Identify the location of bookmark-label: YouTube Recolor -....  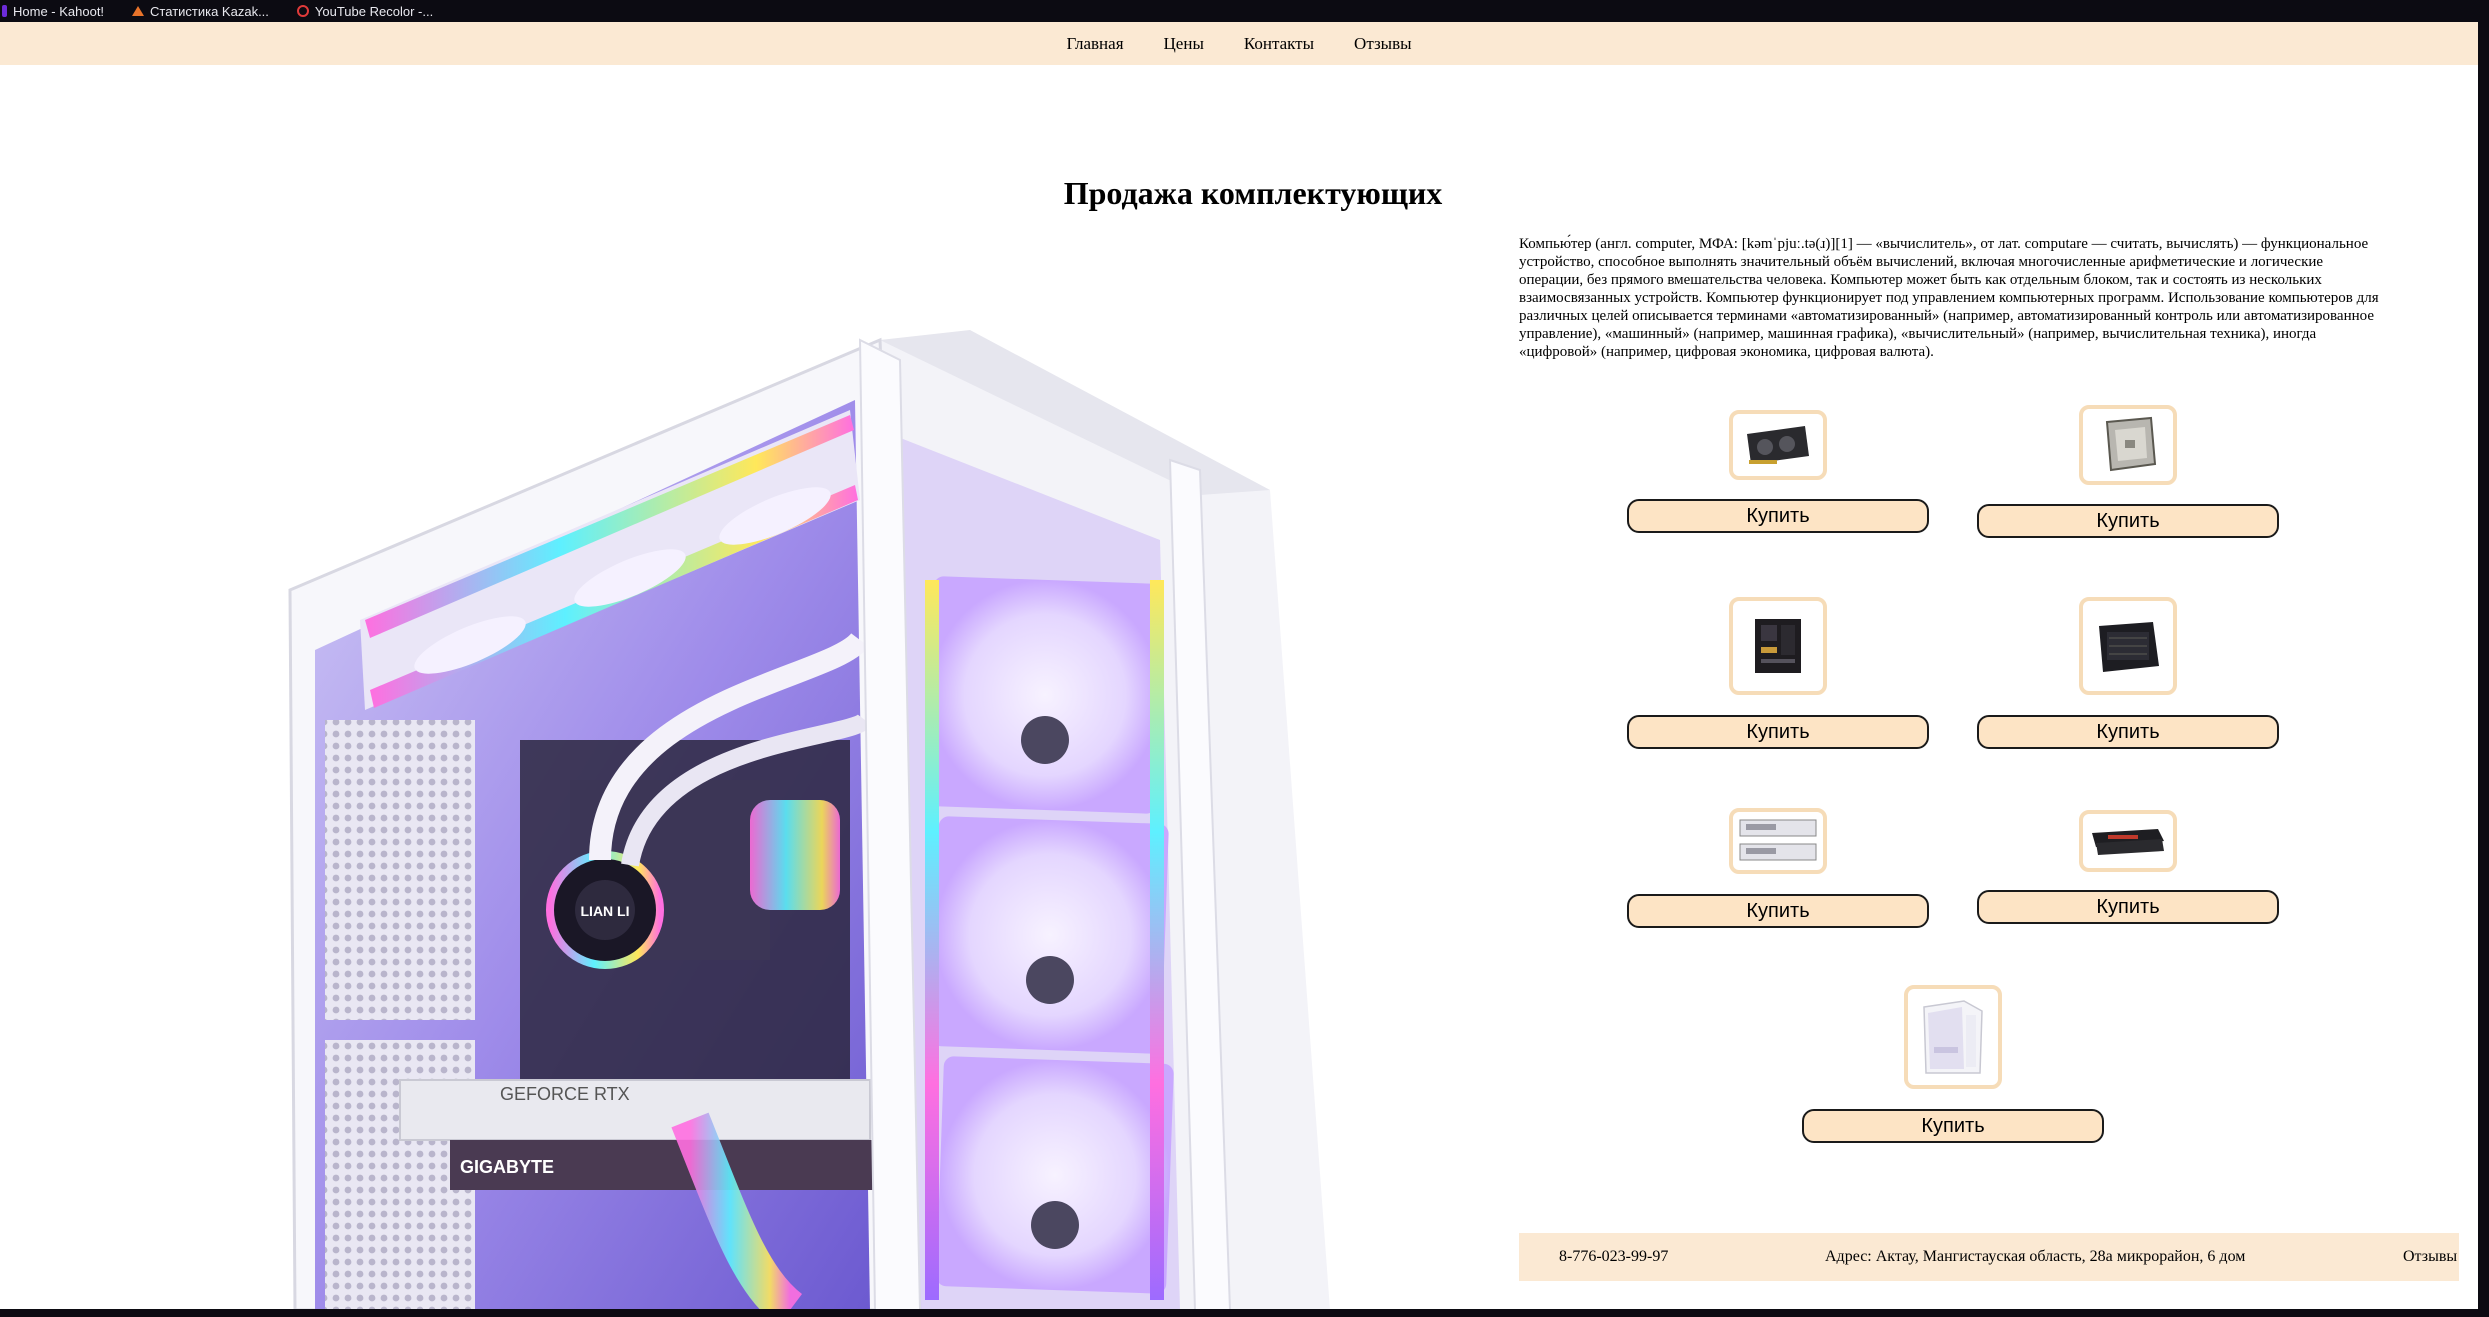
(374, 11).